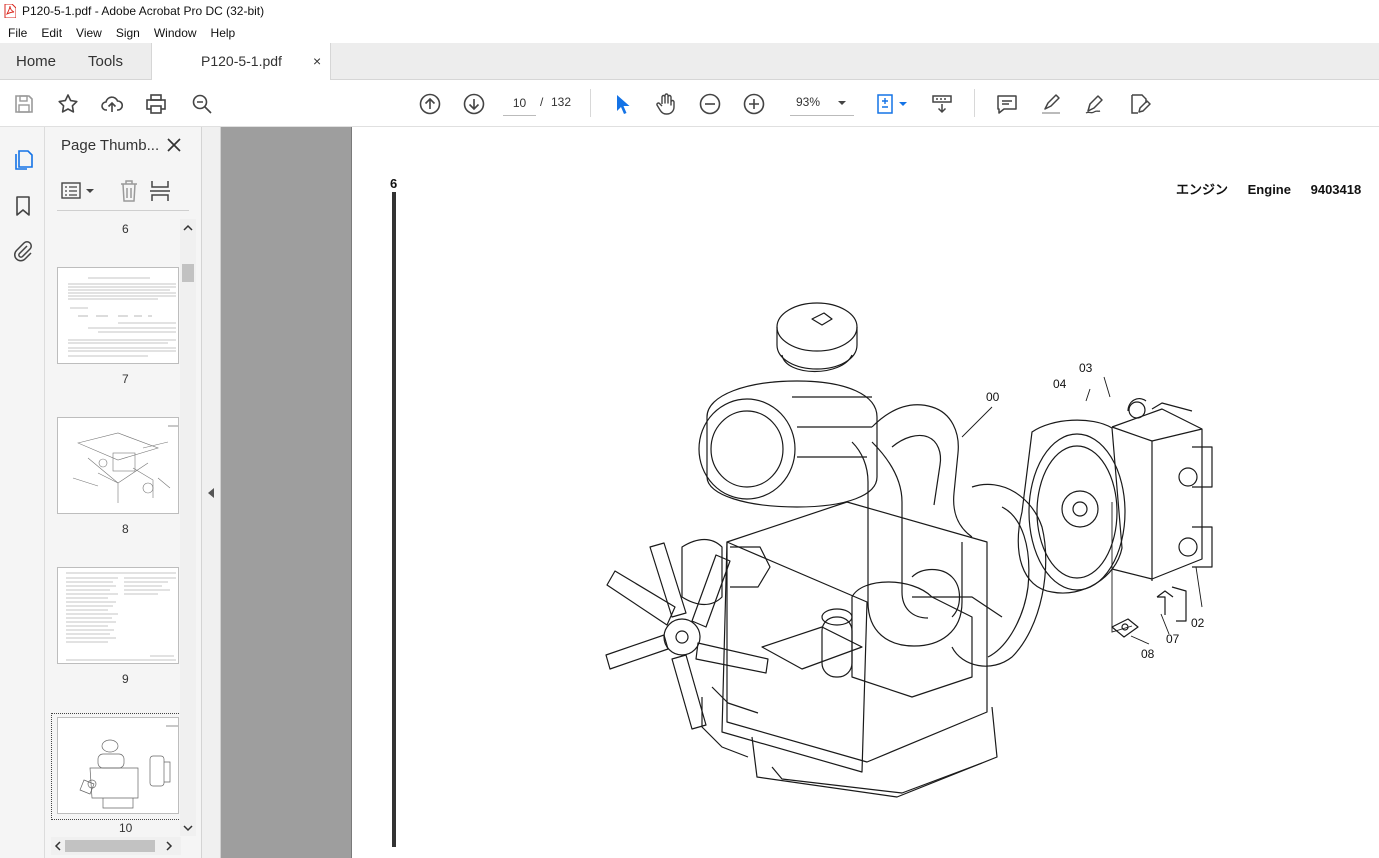 The height and width of the screenshot is (858, 1379). What do you see at coordinates (710, 104) in the screenshot?
I see `zoom-out-icon` at bounding box center [710, 104].